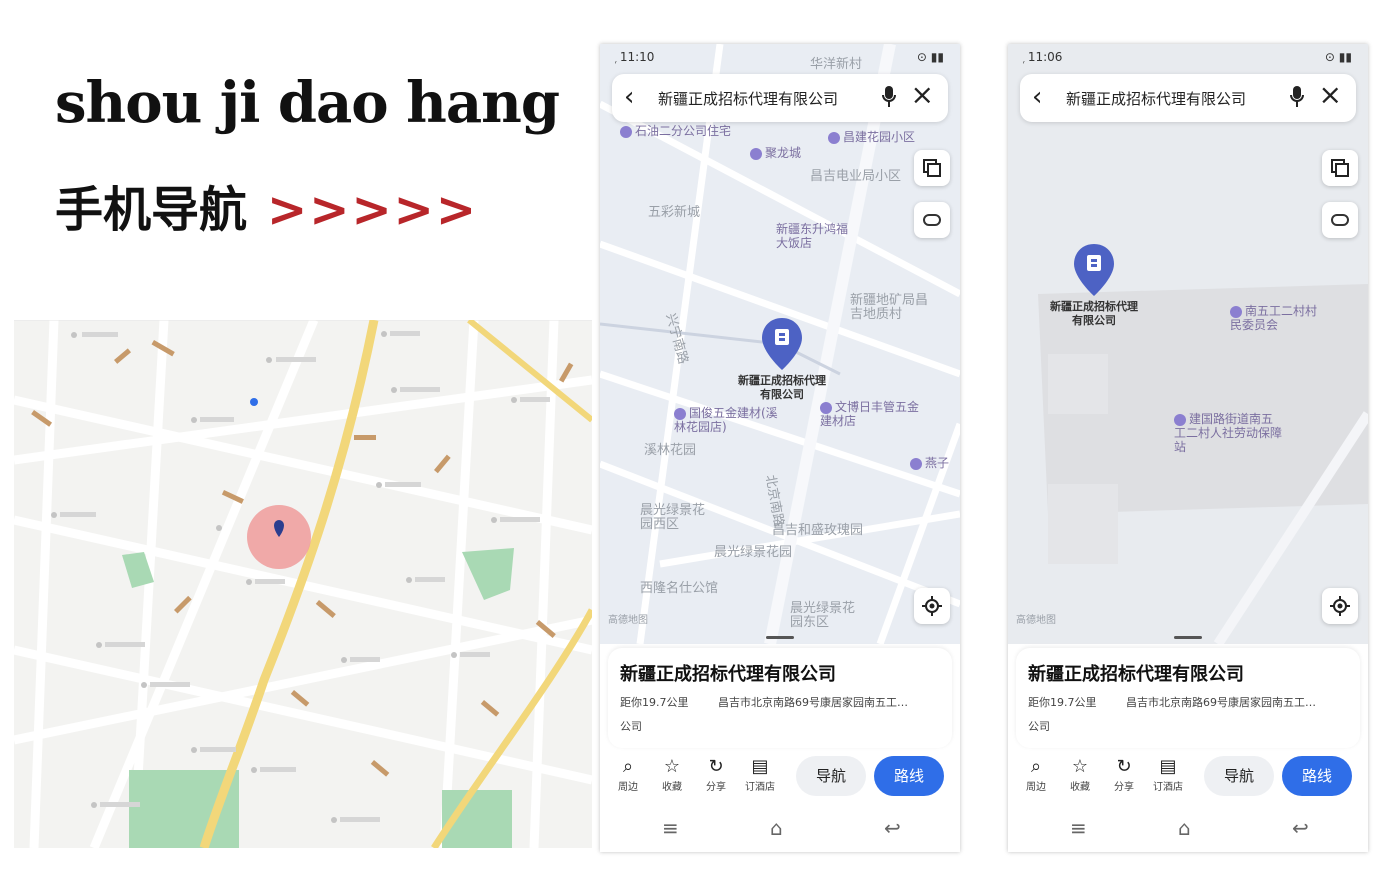 Image resolution: width=1379 pixels, height=872 pixels. Describe the element at coordinates (675, 131) in the screenshot. I see `poi-label: 石油二分公司住宅` at that location.